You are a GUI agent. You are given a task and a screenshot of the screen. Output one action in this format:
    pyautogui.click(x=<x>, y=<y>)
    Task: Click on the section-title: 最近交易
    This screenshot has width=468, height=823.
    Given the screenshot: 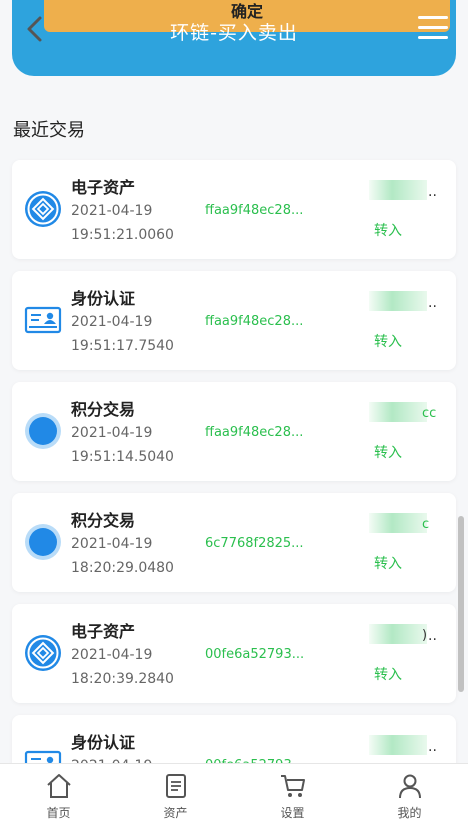 What is the action you would take?
    pyautogui.click(x=49, y=130)
    